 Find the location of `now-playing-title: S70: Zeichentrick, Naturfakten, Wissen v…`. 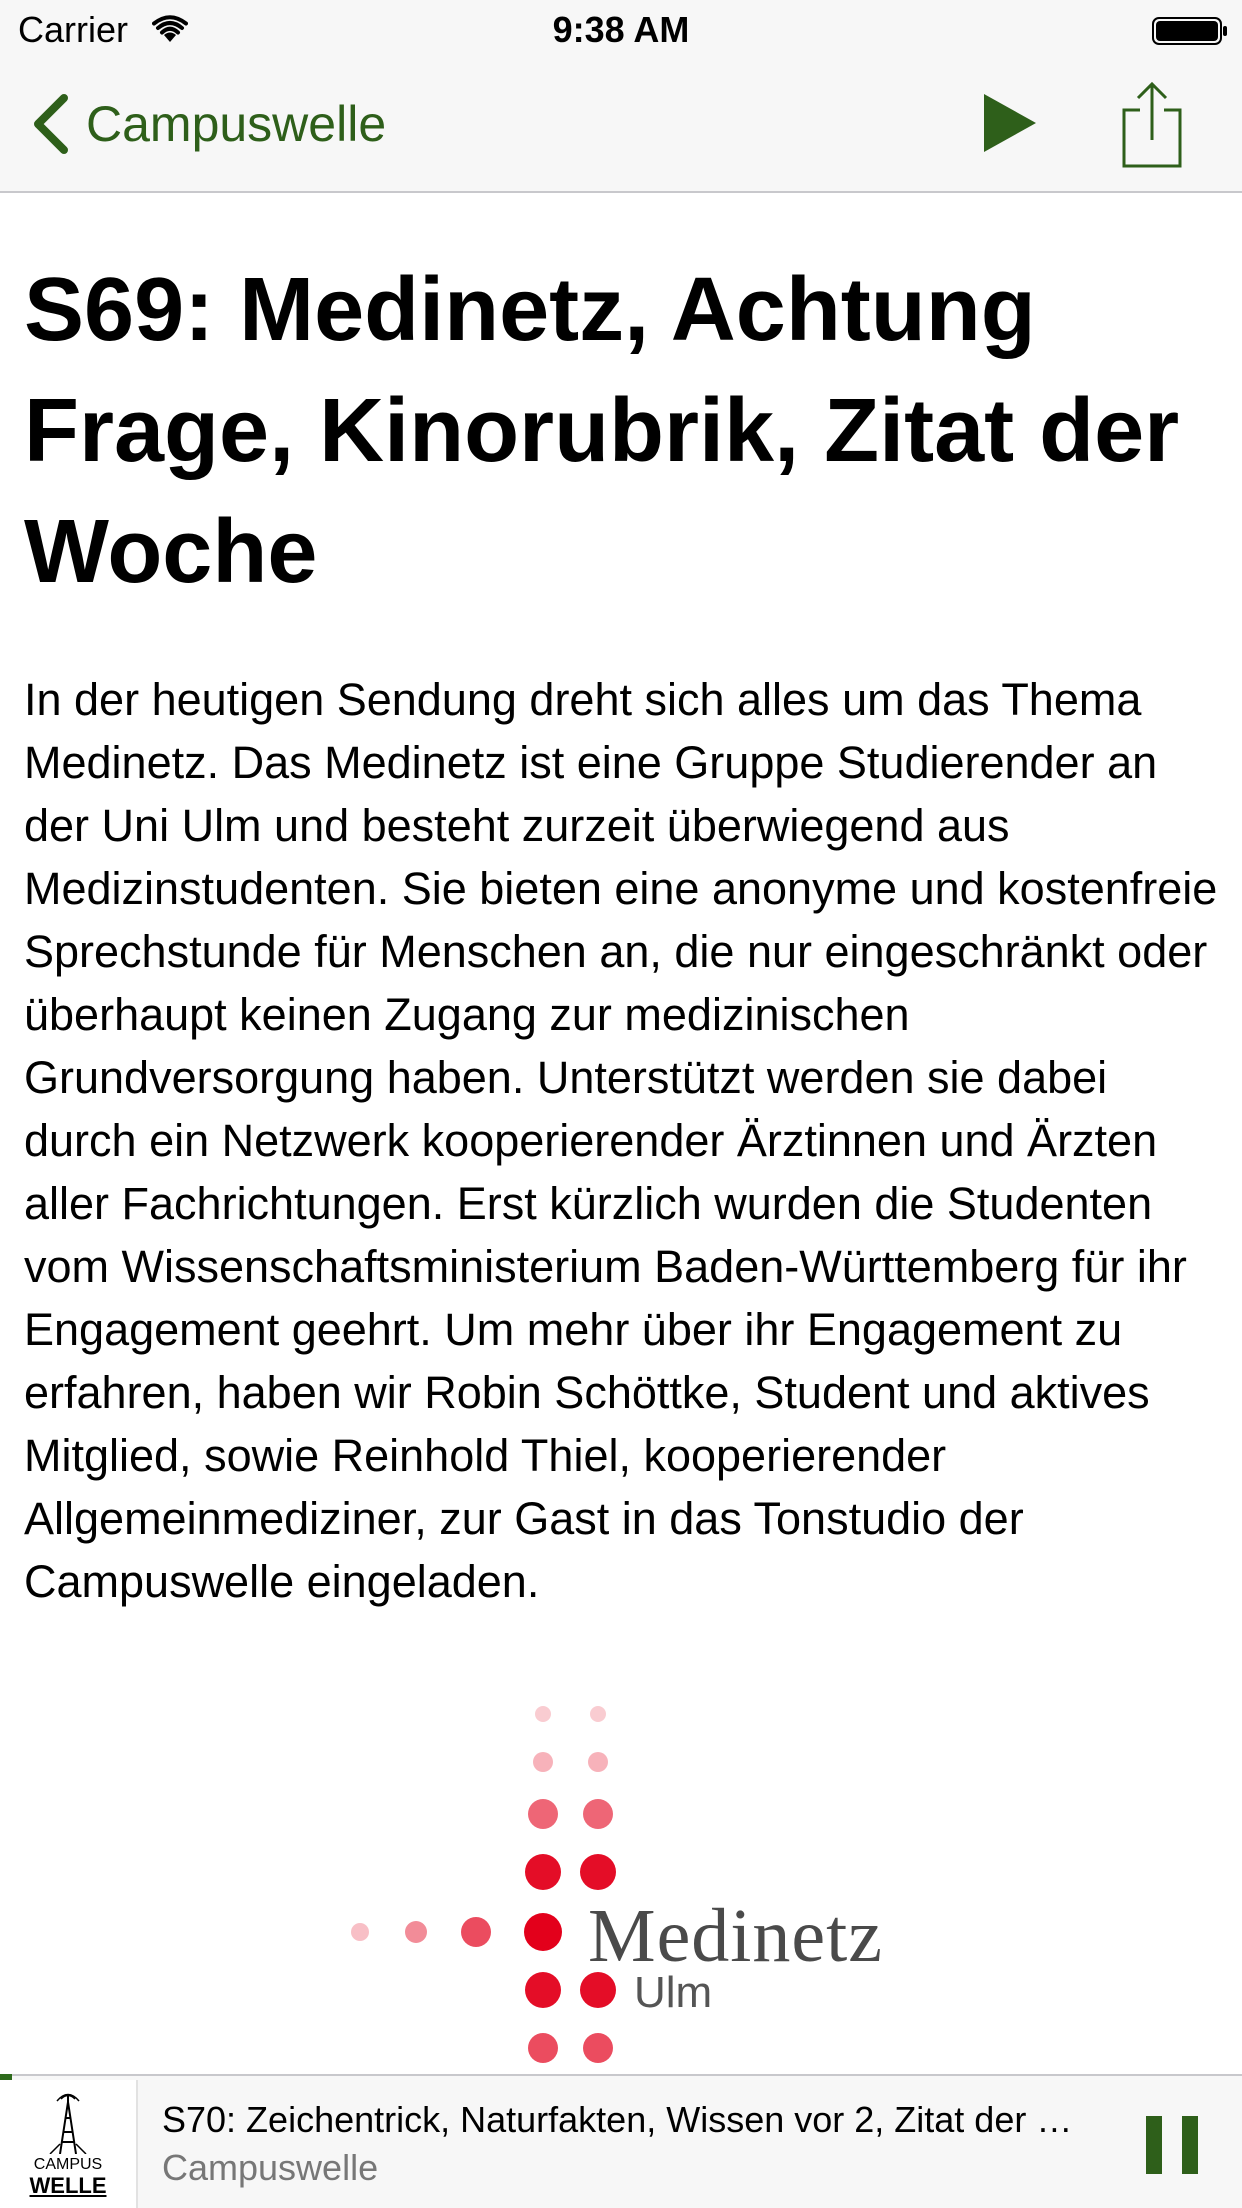

now-playing-title: S70: Zeichentrick, Naturfakten, Wissen v… is located at coordinates (632, 2119).